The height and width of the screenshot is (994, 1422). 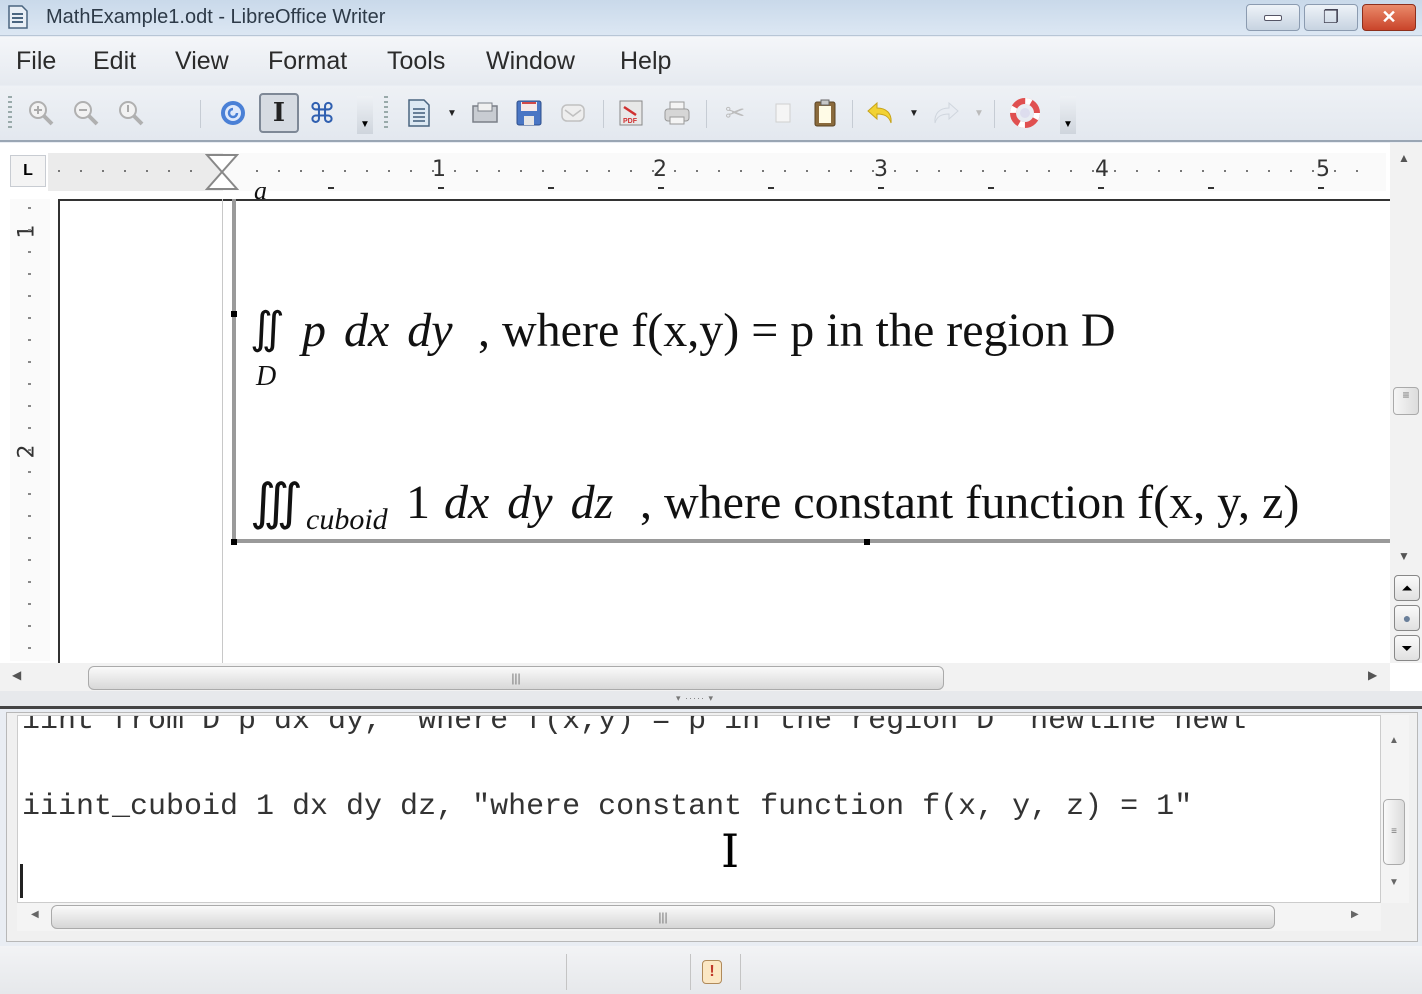 I want to click on menu-edit: Edit, so click(x=114, y=61).